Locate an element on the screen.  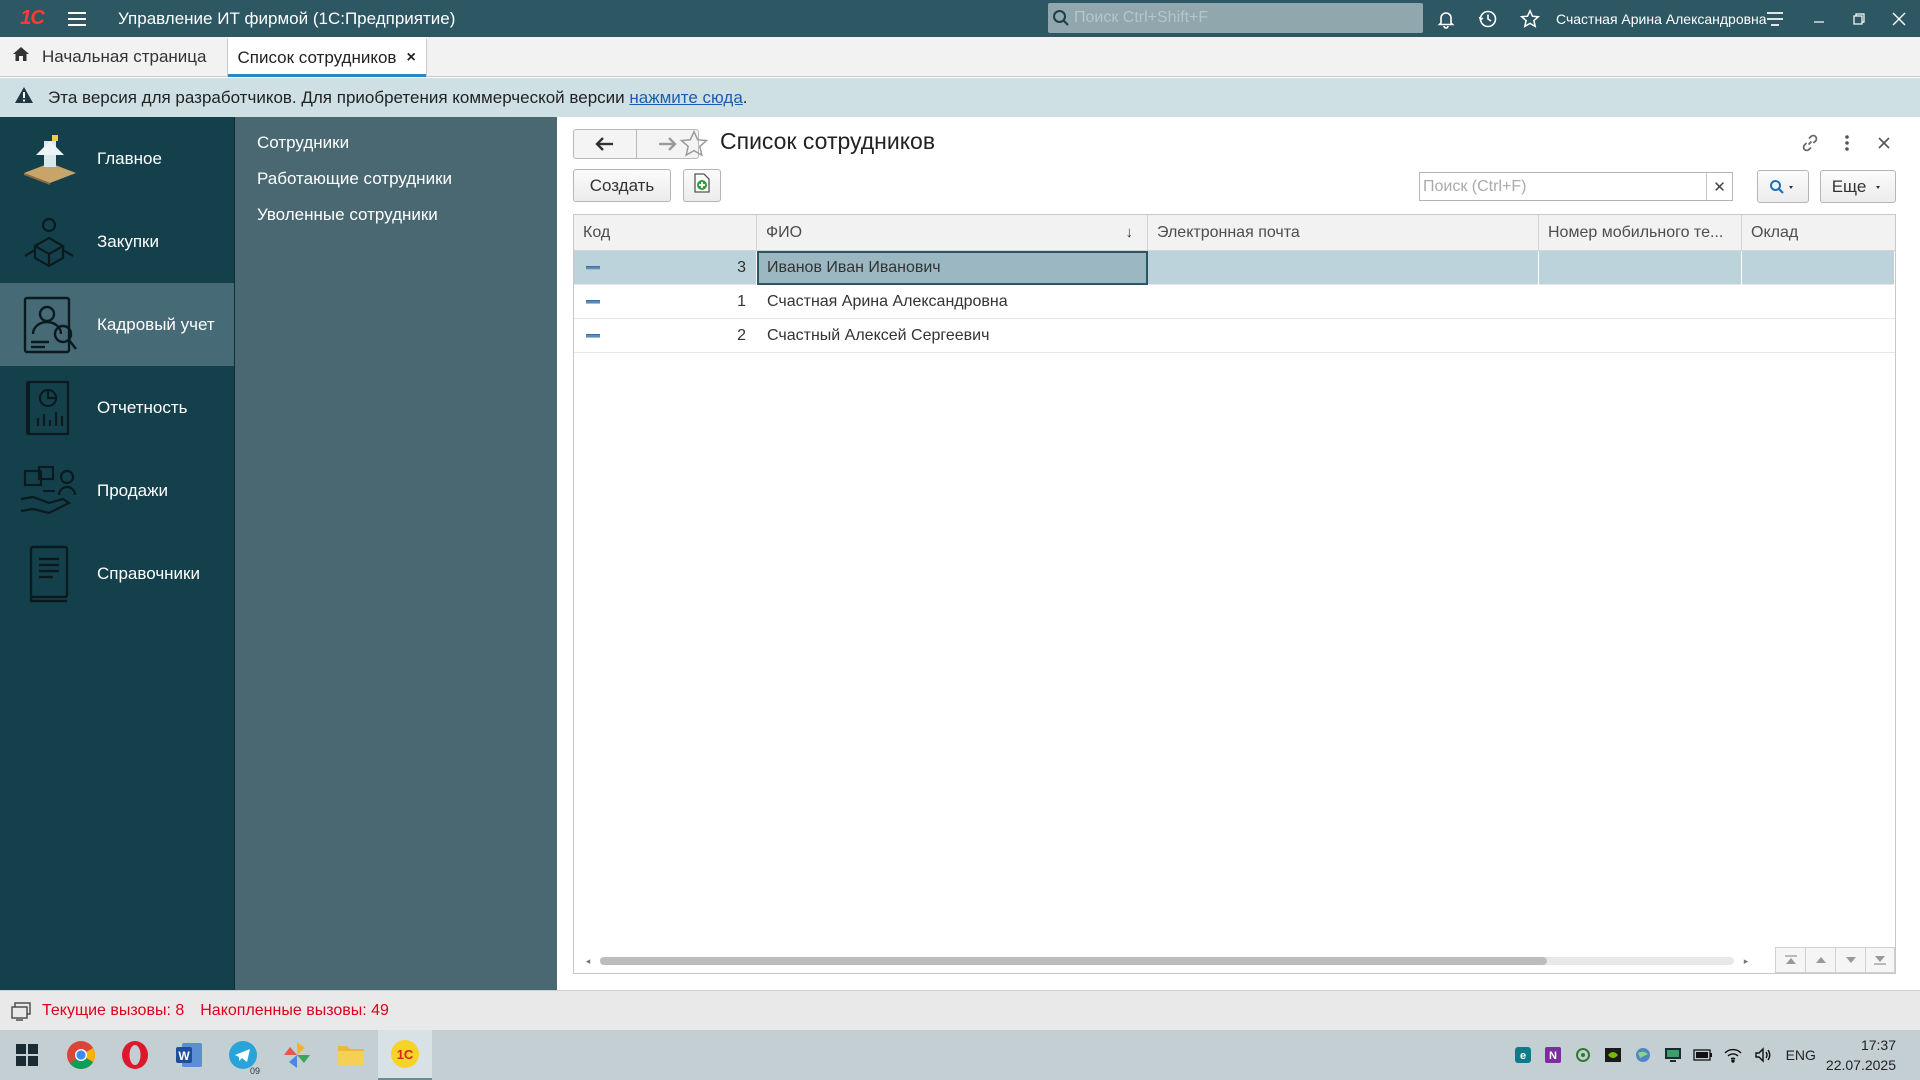
section-catalogs: Справочники is located at coordinates (117, 573).